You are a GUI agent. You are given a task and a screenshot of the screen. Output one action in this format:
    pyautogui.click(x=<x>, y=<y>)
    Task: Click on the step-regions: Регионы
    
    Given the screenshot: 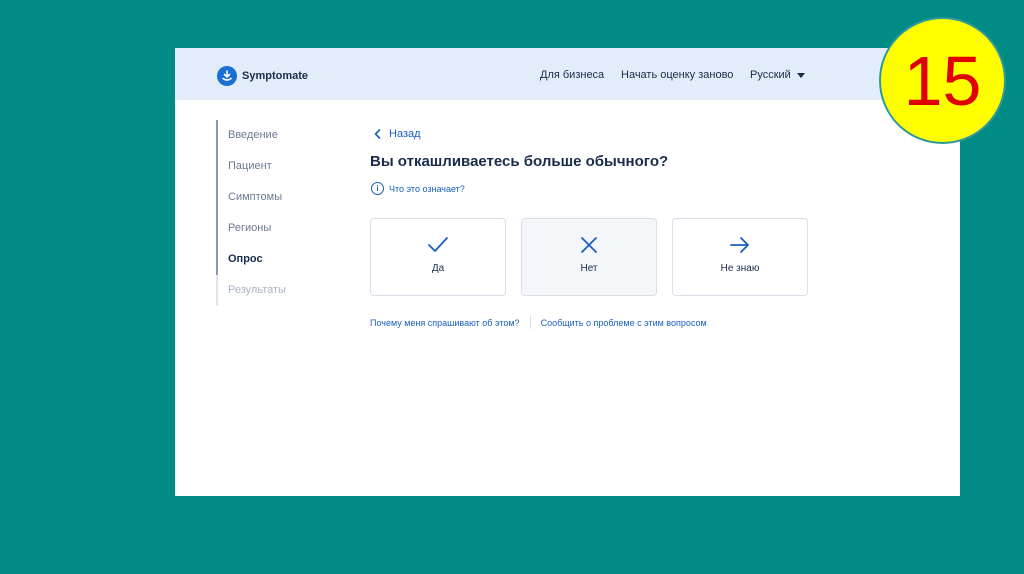 What is the action you would take?
    pyautogui.click(x=286, y=228)
    